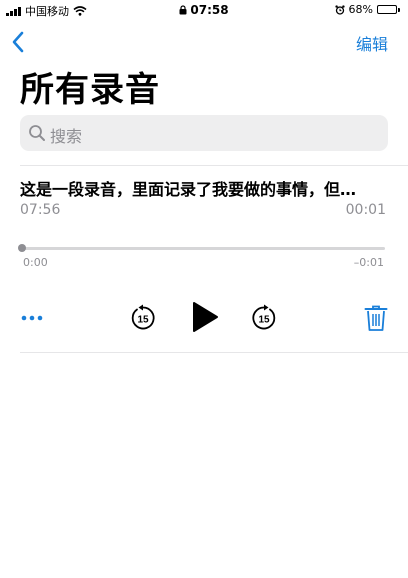  What do you see at coordinates (35, 262) in the screenshot?
I see `elapsed-time: 0:00` at bounding box center [35, 262].